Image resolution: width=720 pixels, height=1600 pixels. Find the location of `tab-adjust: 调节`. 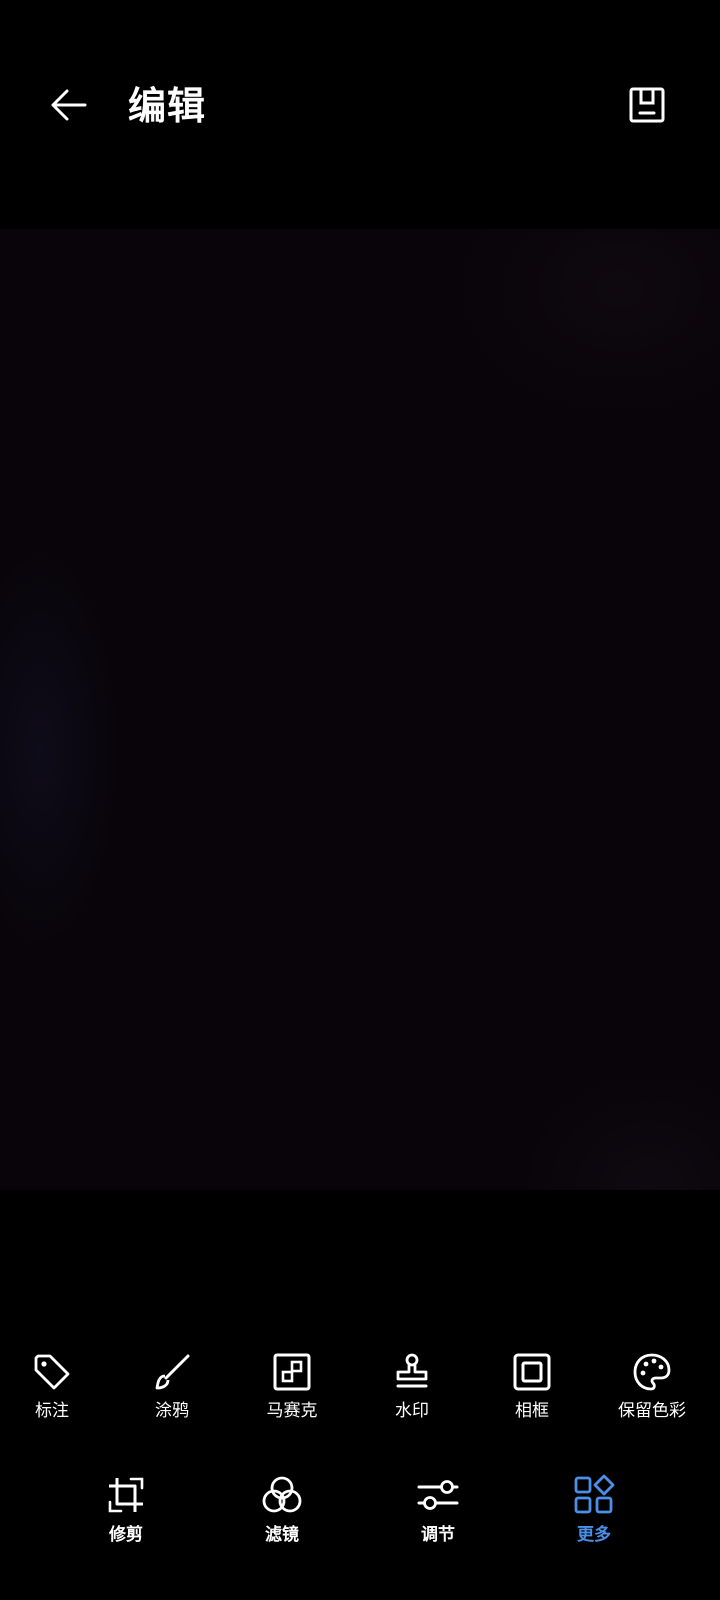

tab-adjust: 调节 is located at coordinates (438, 1512).